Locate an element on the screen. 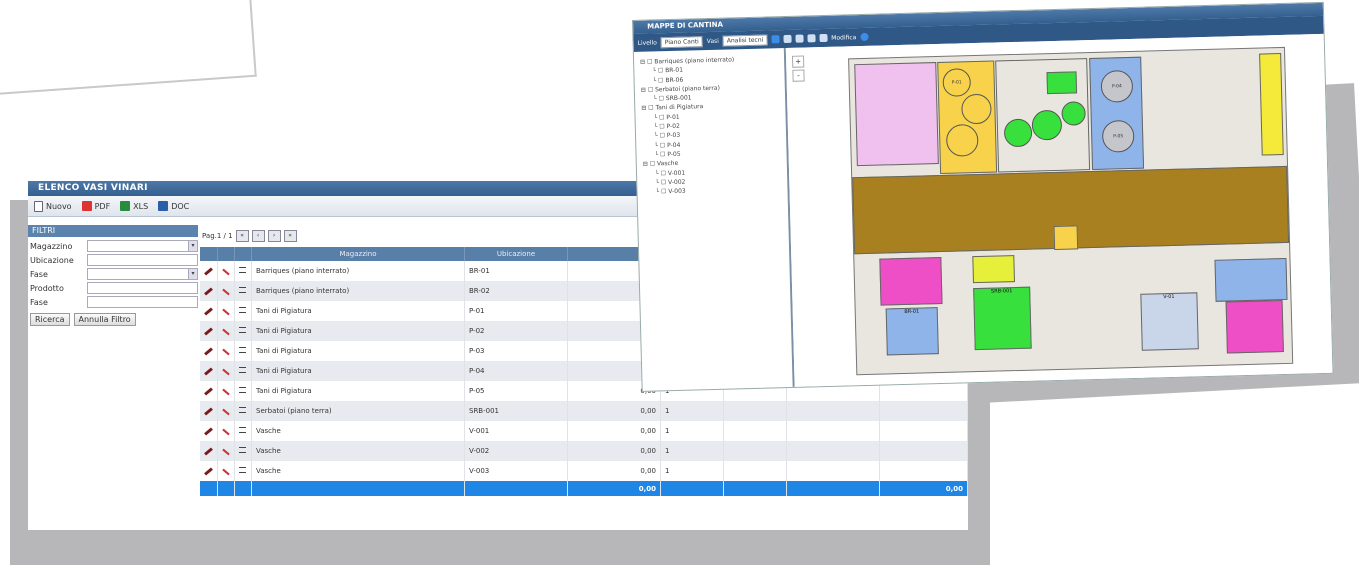  search-button: Ricerca is located at coordinates (50, 319).